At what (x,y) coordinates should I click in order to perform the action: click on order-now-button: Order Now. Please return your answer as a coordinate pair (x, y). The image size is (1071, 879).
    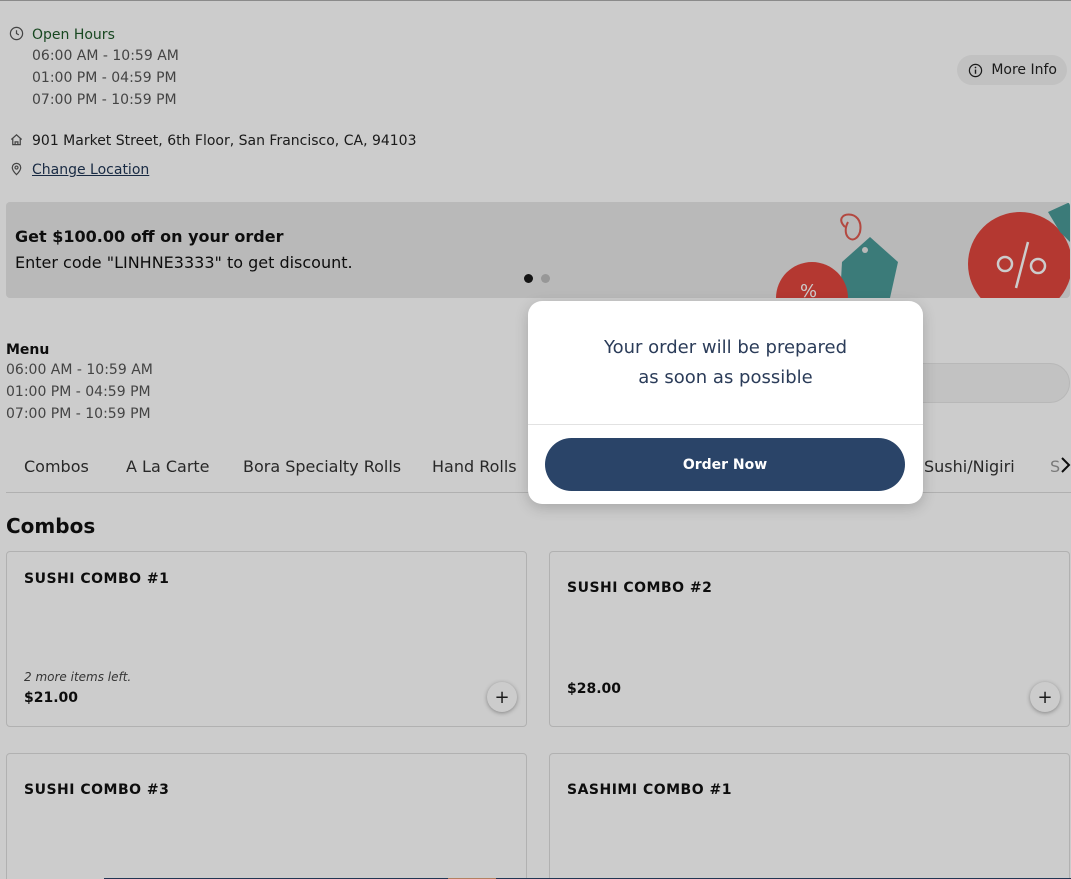
    Looking at the image, I should click on (725, 464).